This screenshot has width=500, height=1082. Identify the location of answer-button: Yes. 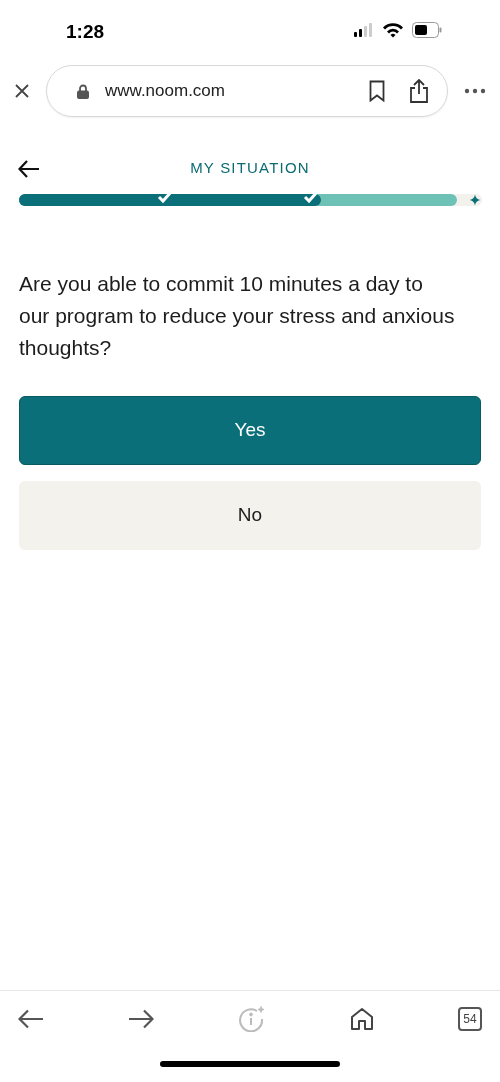
(250, 430).